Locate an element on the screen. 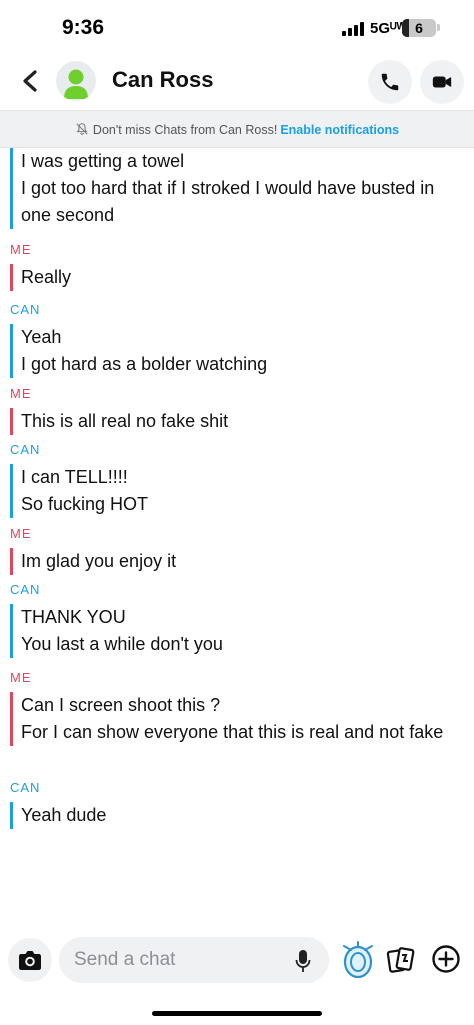 The height and width of the screenshot is (1025, 474). chat-composer is located at coordinates (237, 962).